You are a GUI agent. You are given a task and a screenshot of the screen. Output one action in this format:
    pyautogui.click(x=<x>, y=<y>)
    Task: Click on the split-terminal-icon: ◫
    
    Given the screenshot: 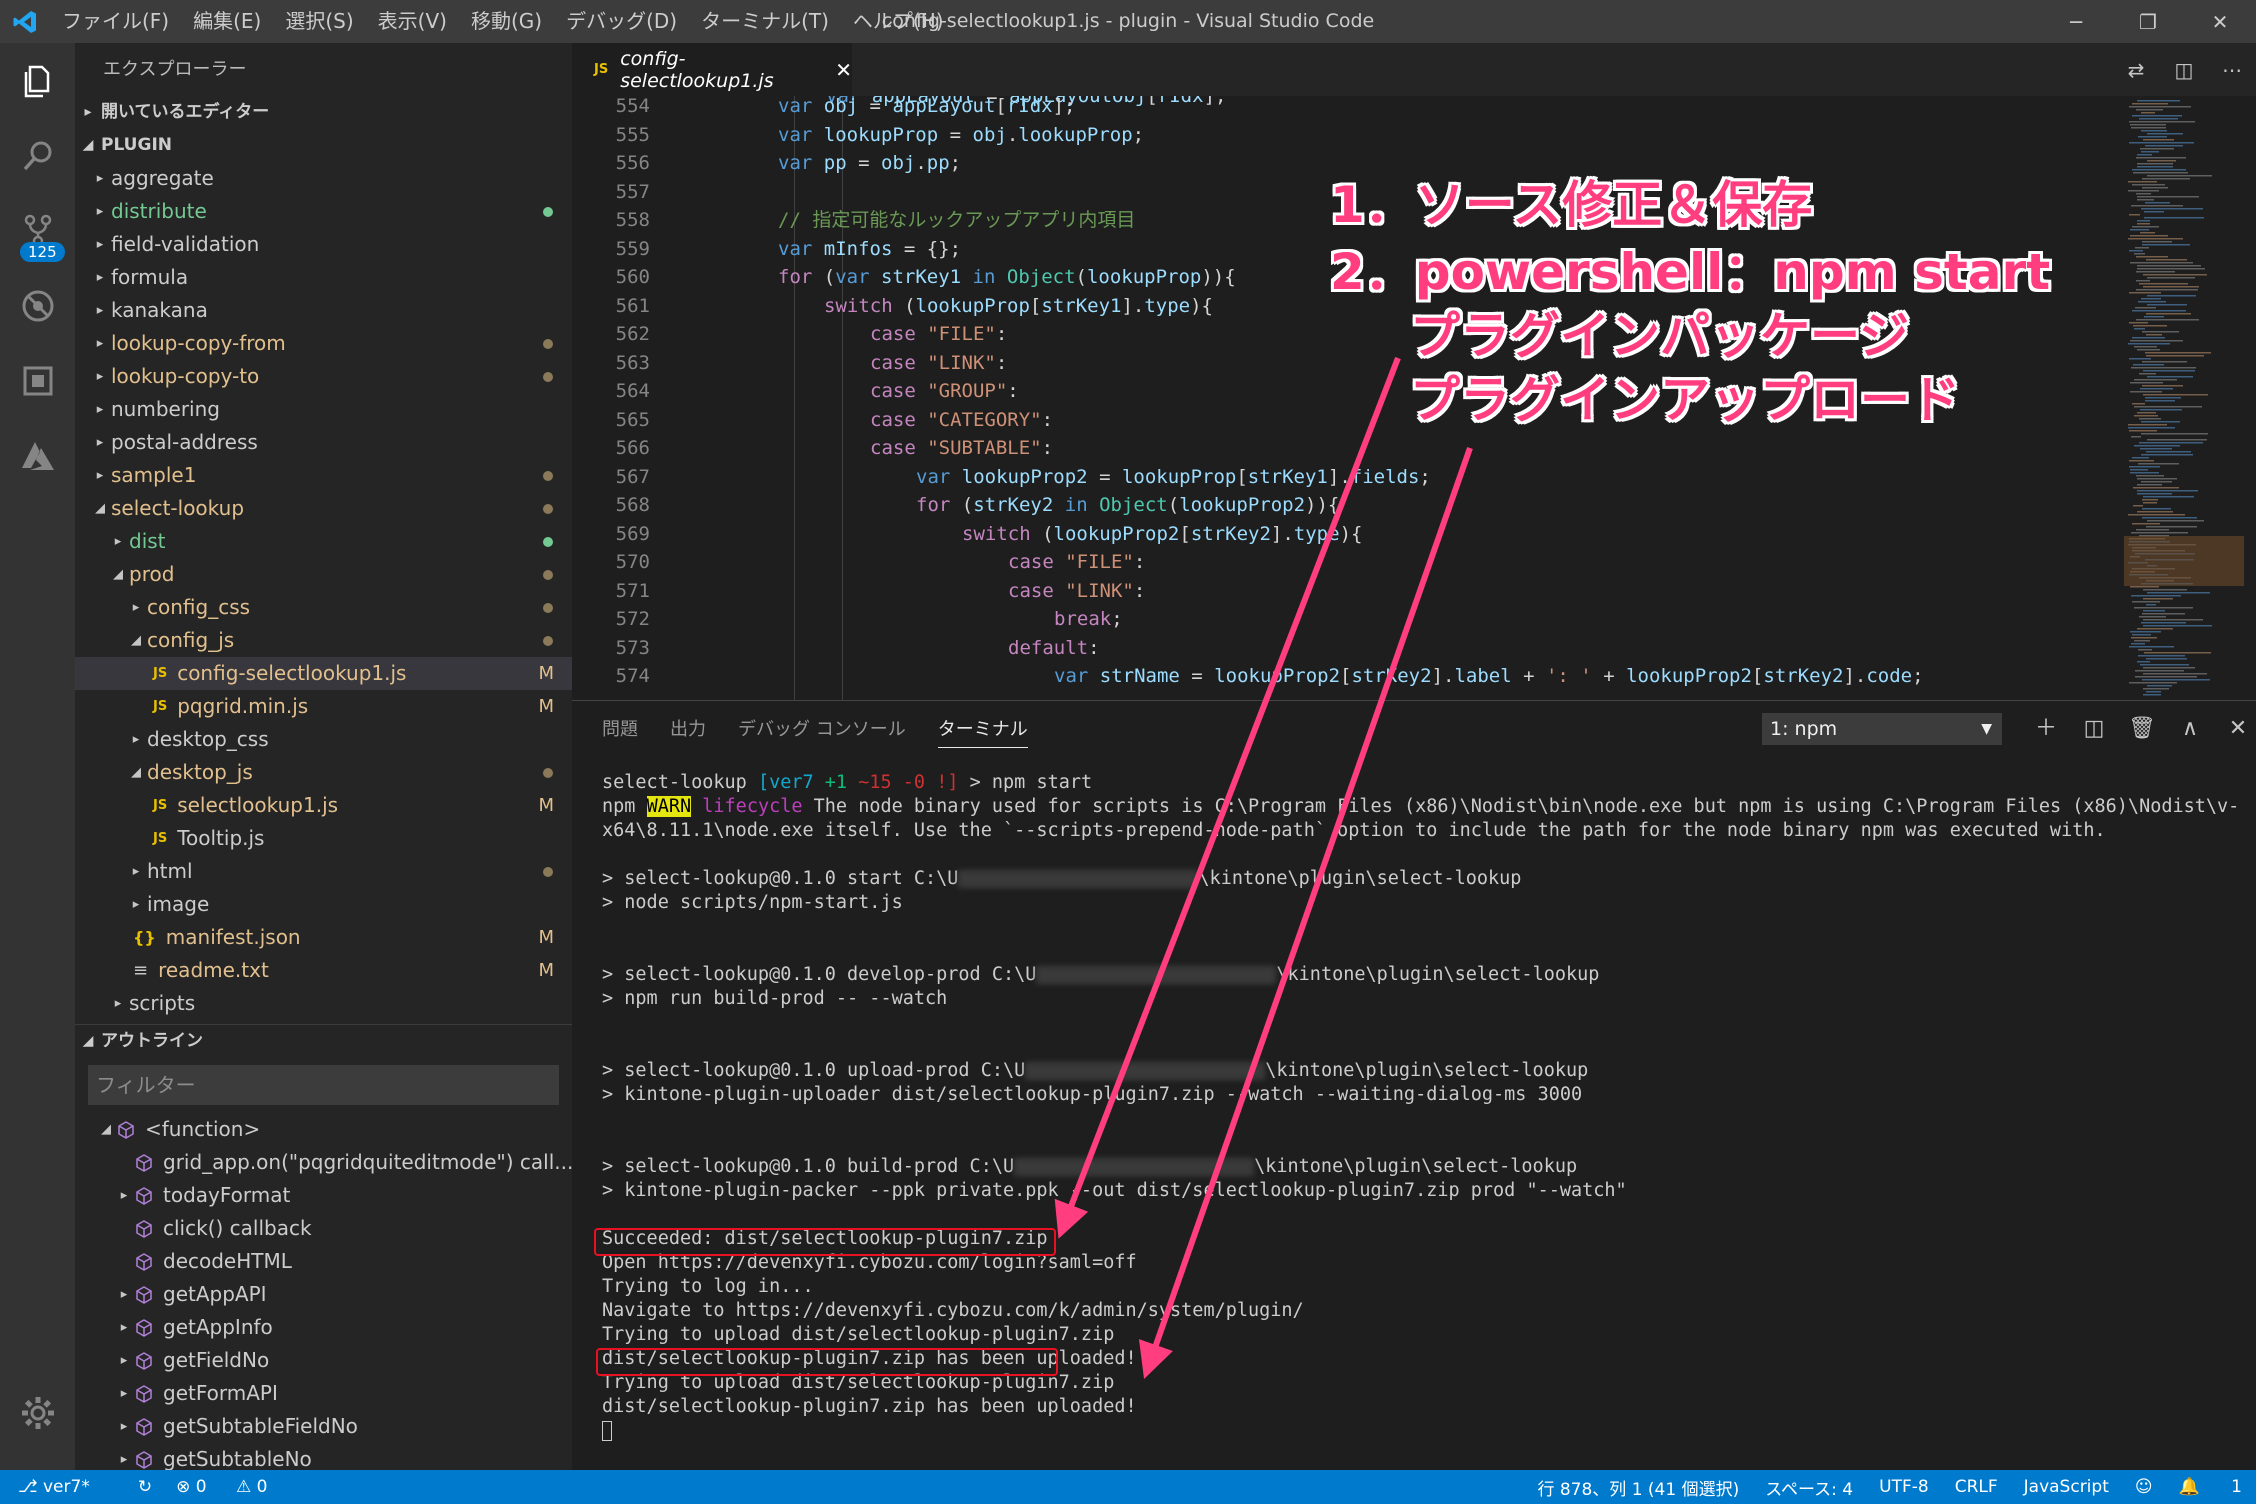 What is the action you would take?
    pyautogui.click(x=2094, y=729)
    